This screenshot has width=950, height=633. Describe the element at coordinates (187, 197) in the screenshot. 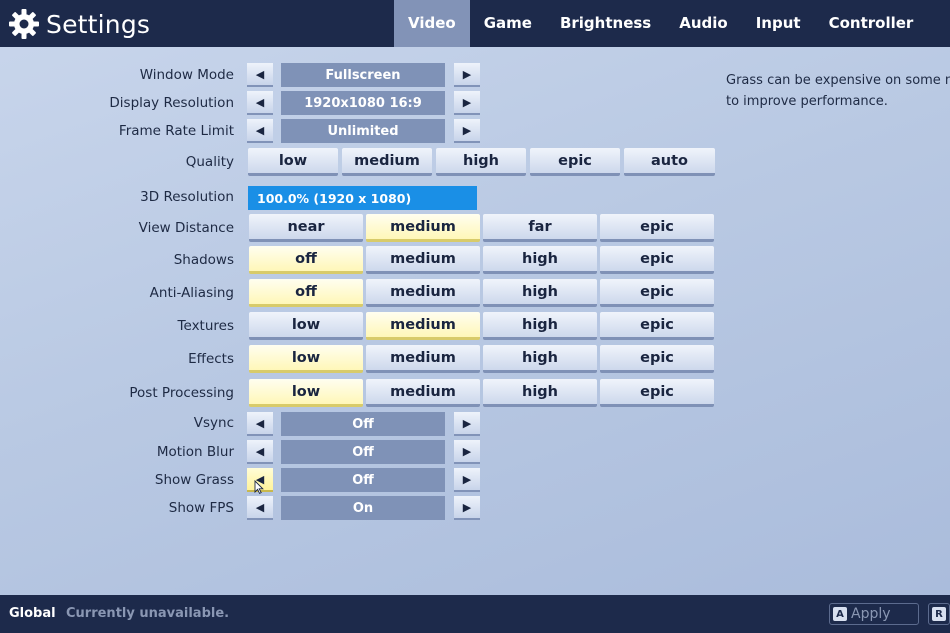

I see `resolution-3d-label: 3D Resolution` at that location.